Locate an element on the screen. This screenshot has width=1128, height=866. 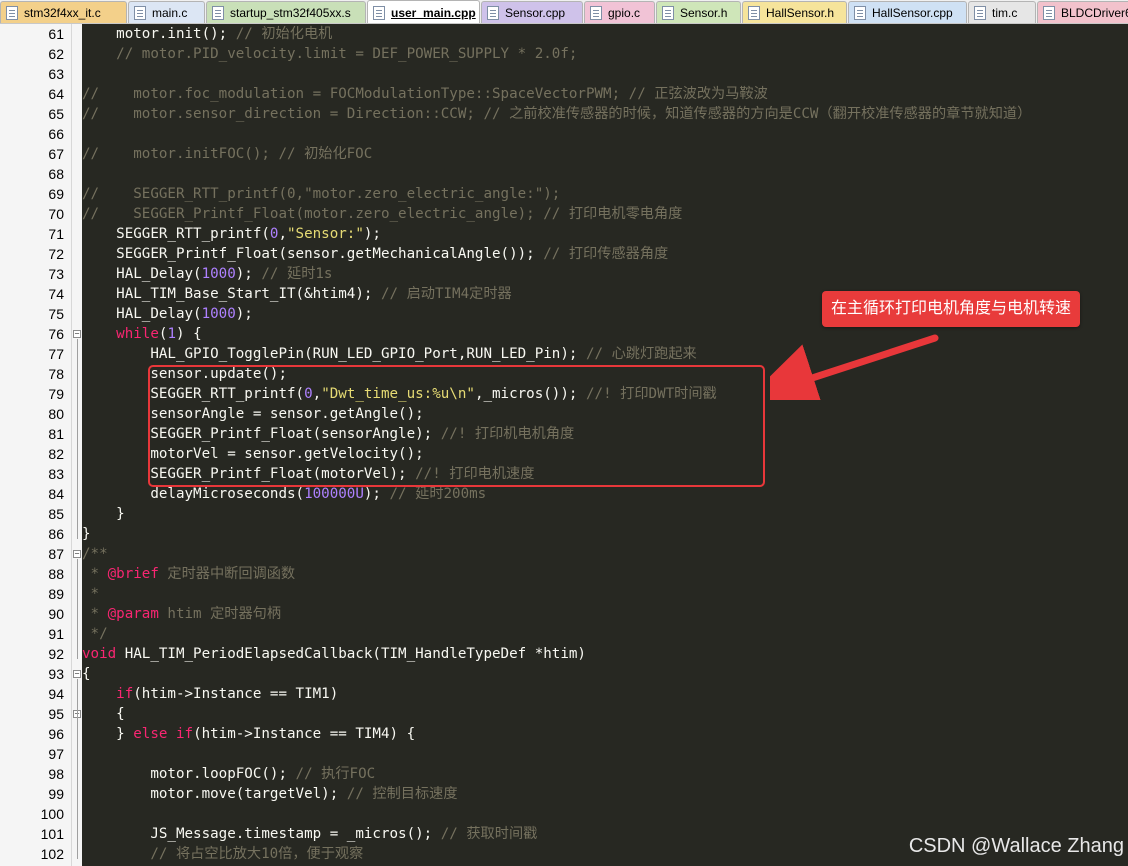
line-number: 70 is located at coordinates (56, 214).